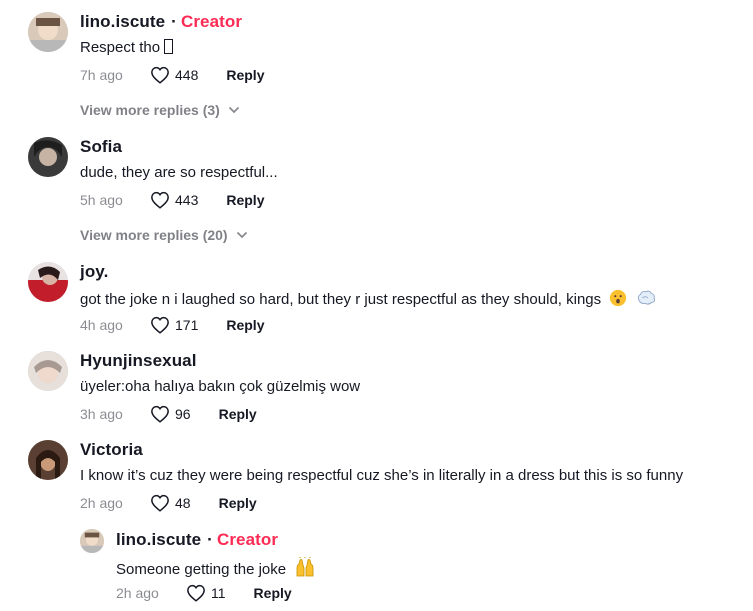  I want to click on comment-meta: 2h ago 11 Reply, so click(204, 593).